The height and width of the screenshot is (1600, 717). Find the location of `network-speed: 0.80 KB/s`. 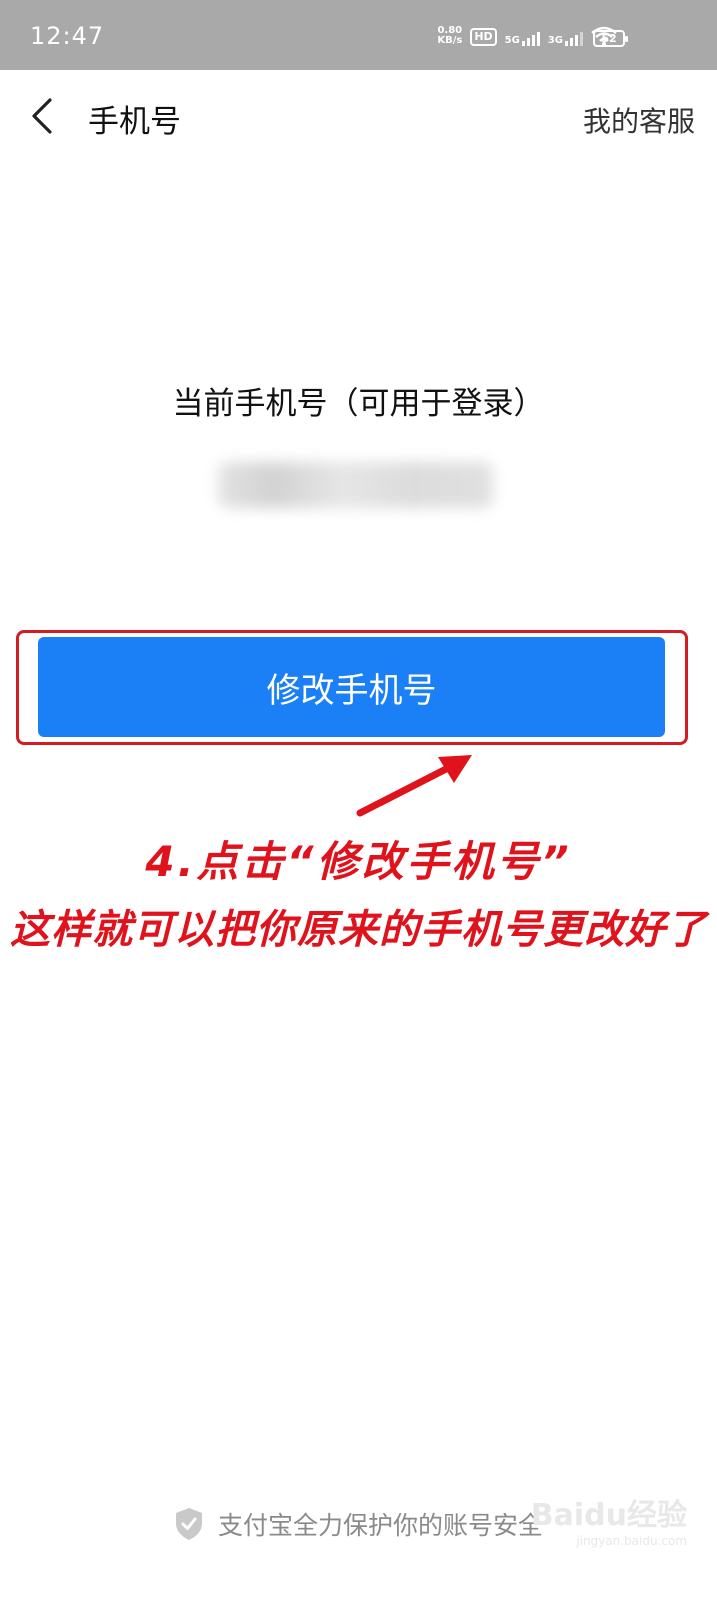

network-speed: 0.80 KB/s is located at coordinates (449, 36).